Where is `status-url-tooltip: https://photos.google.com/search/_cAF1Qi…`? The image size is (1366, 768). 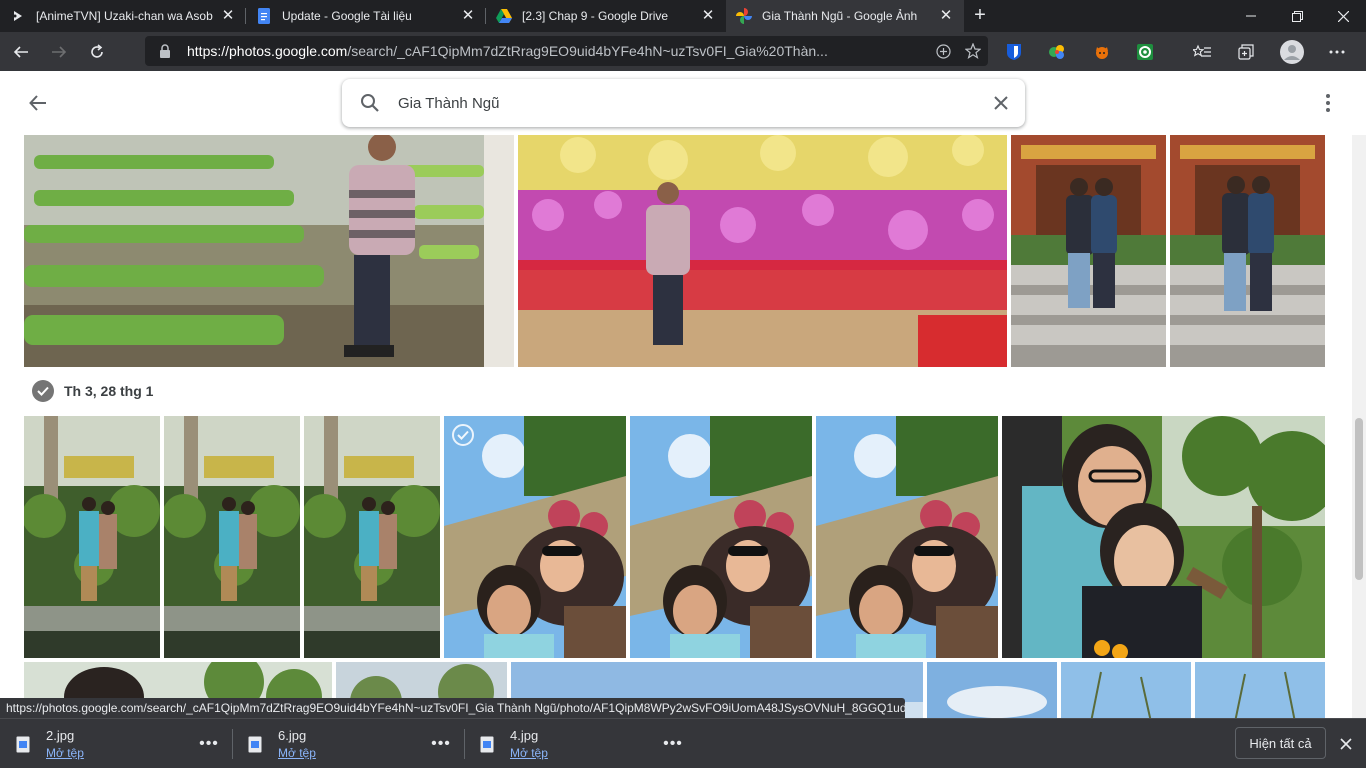 status-url-tooltip: https://photos.google.com/search/_cAF1Qi… is located at coordinates (452, 708).